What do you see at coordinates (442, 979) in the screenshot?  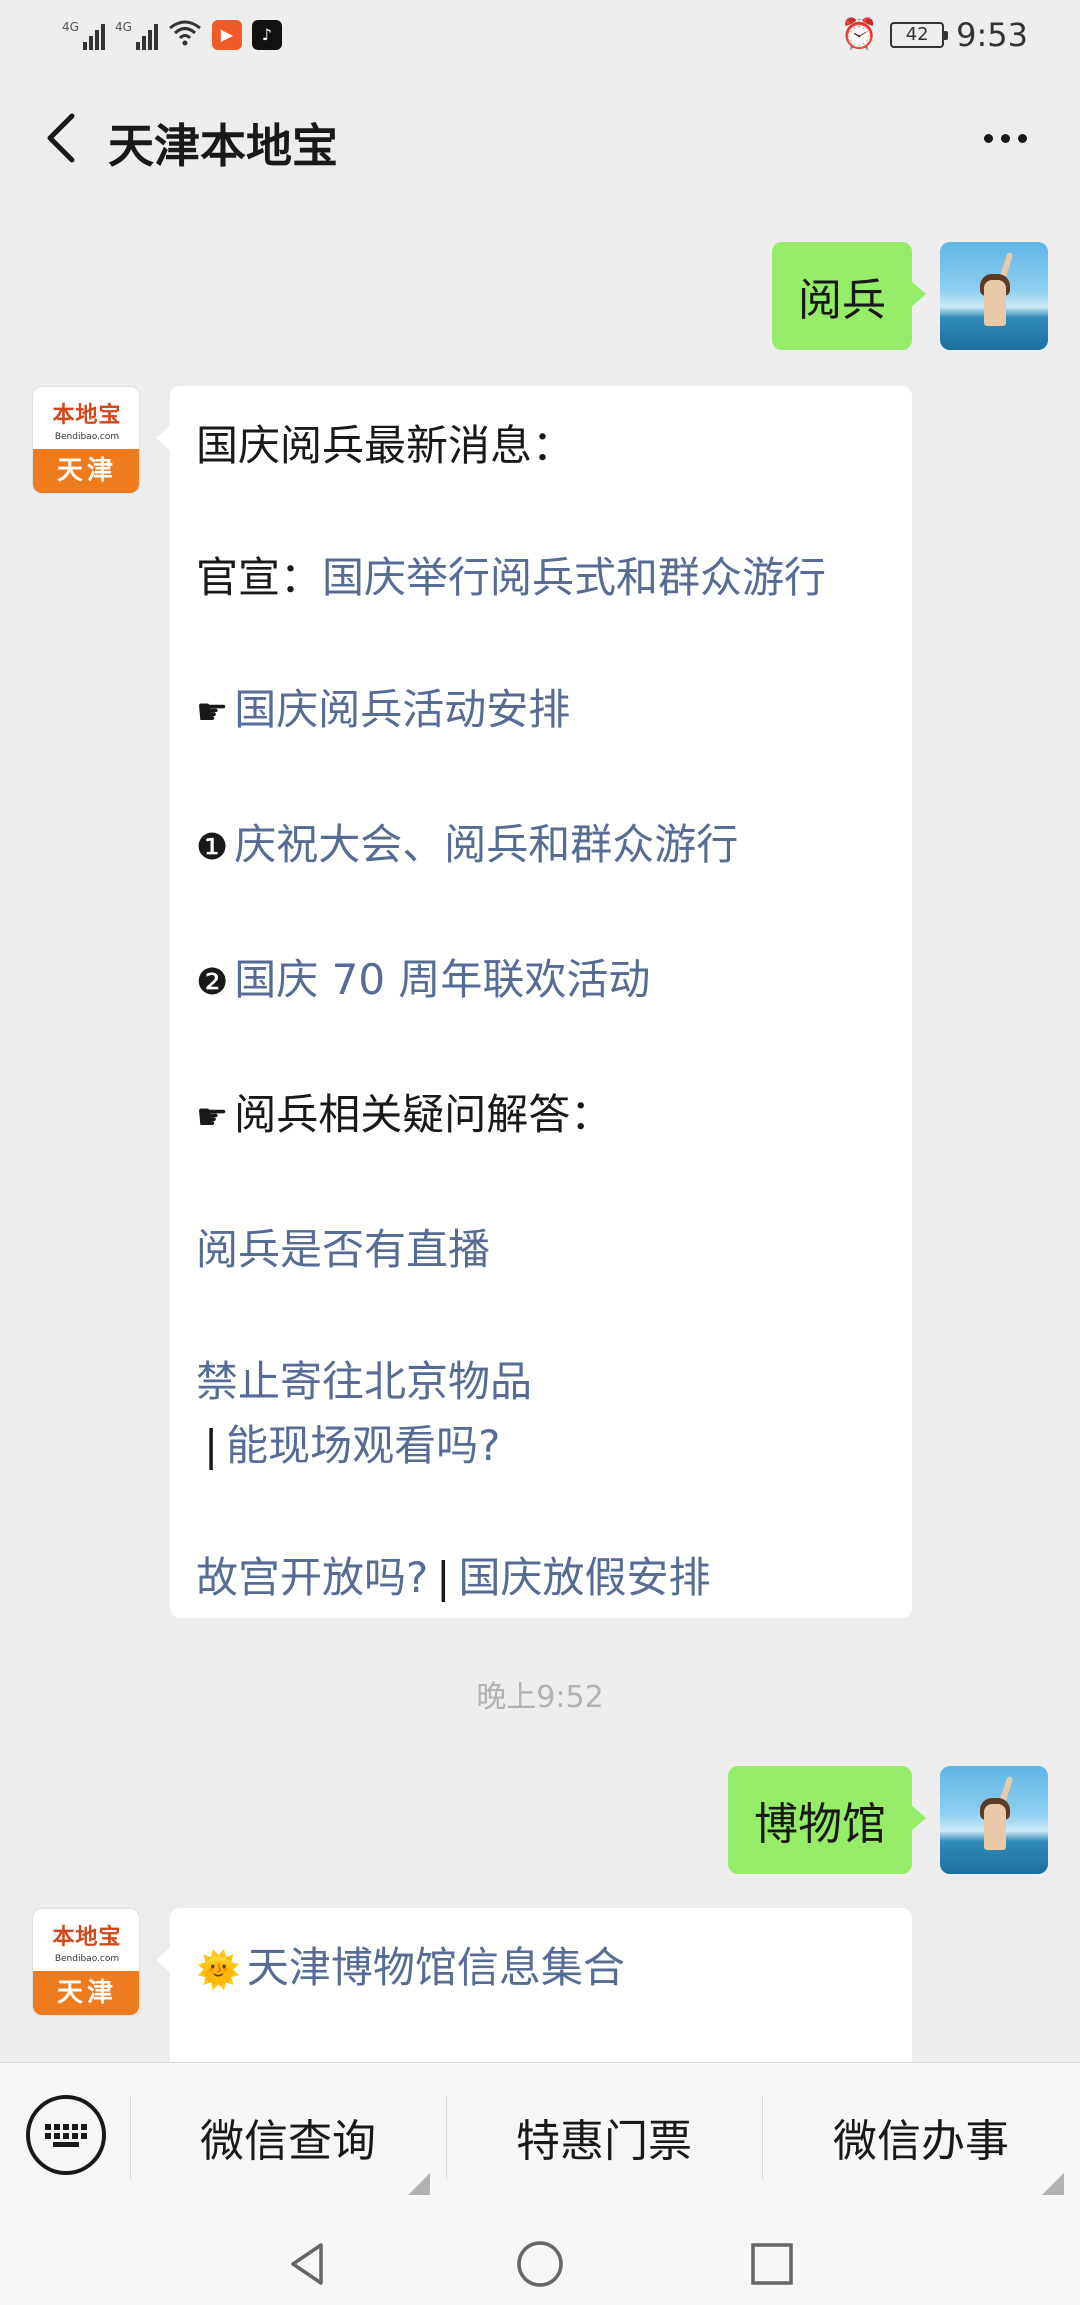 I see `item2-link: 国庆 70 周年联欢活动` at bounding box center [442, 979].